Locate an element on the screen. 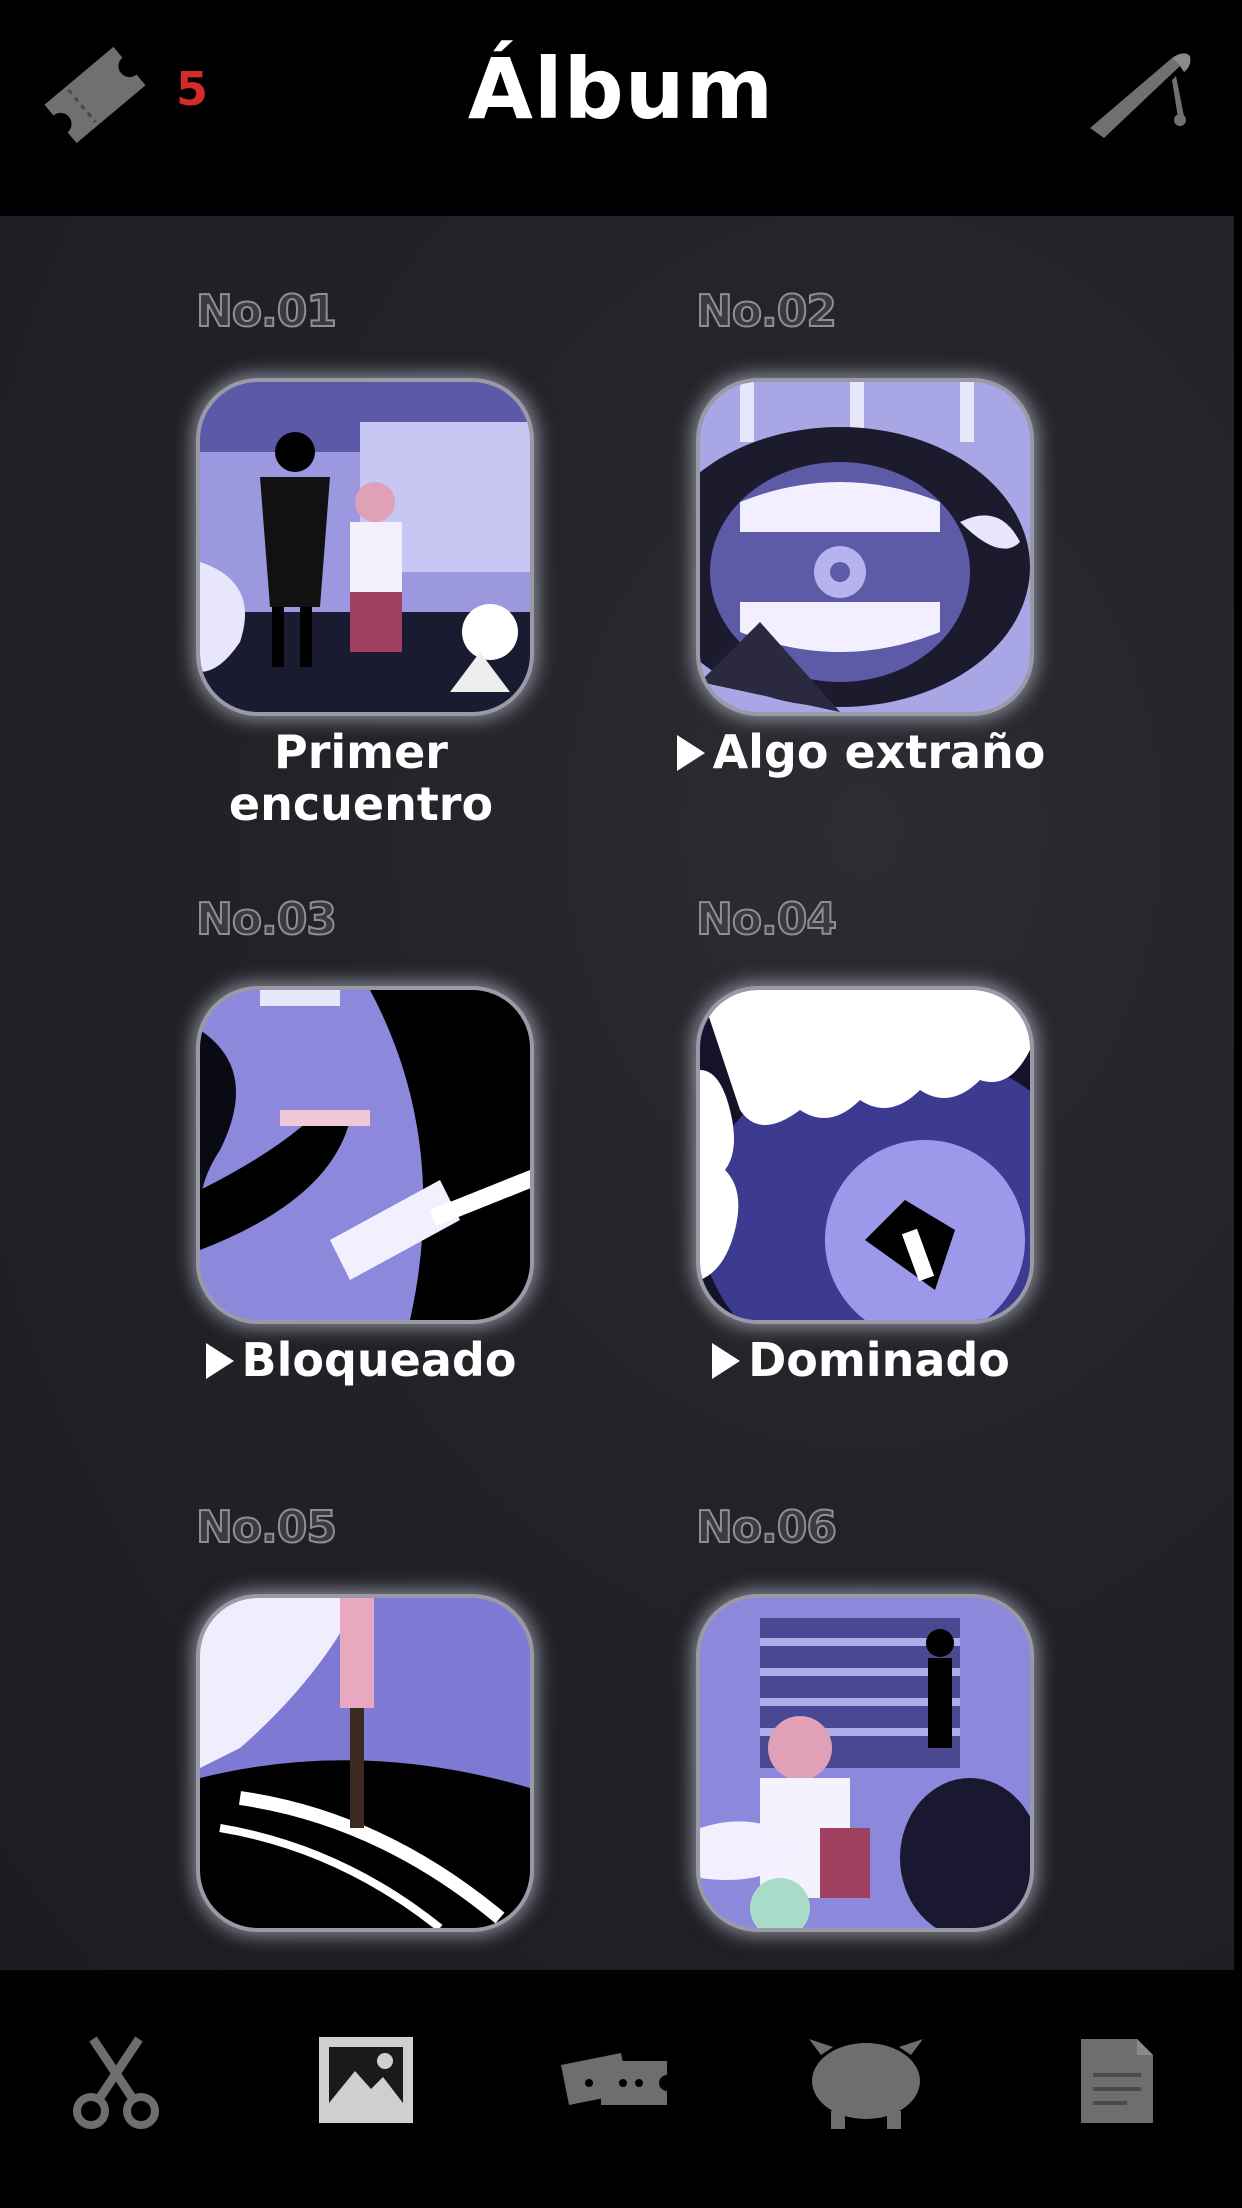  page-title: Álbum is located at coordinates (621, 89).